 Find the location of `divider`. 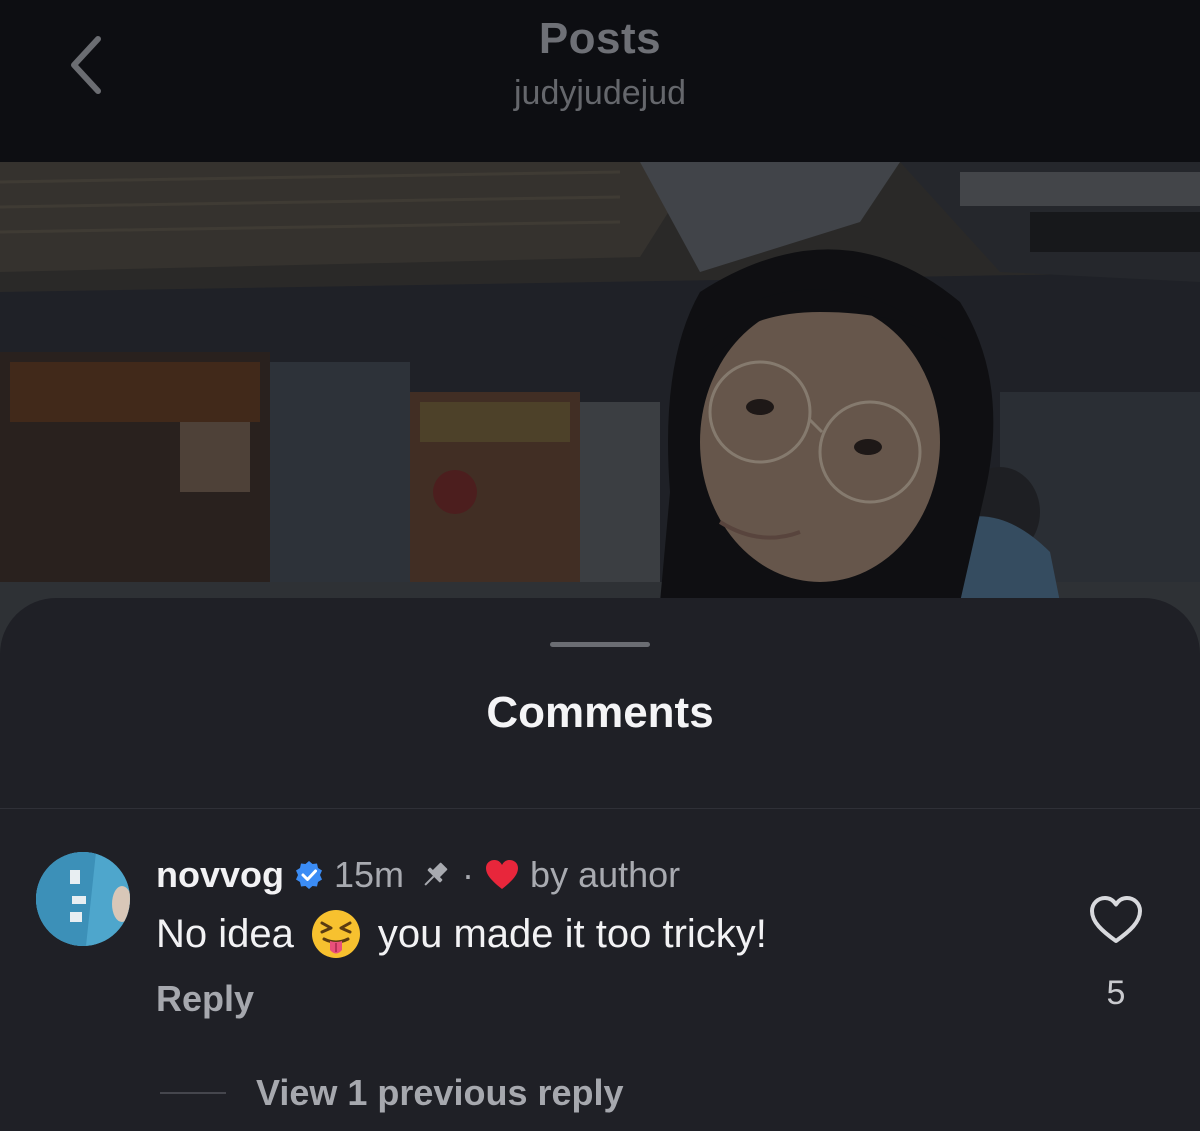

divider is located at coordinates (600, 808).